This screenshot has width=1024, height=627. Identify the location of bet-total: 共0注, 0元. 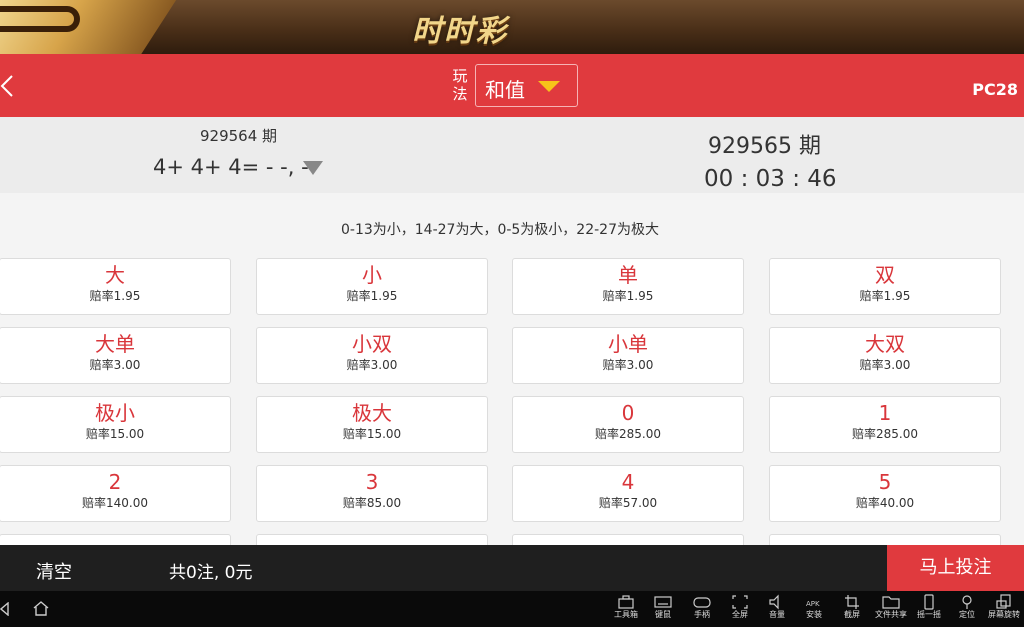
(211, 573).